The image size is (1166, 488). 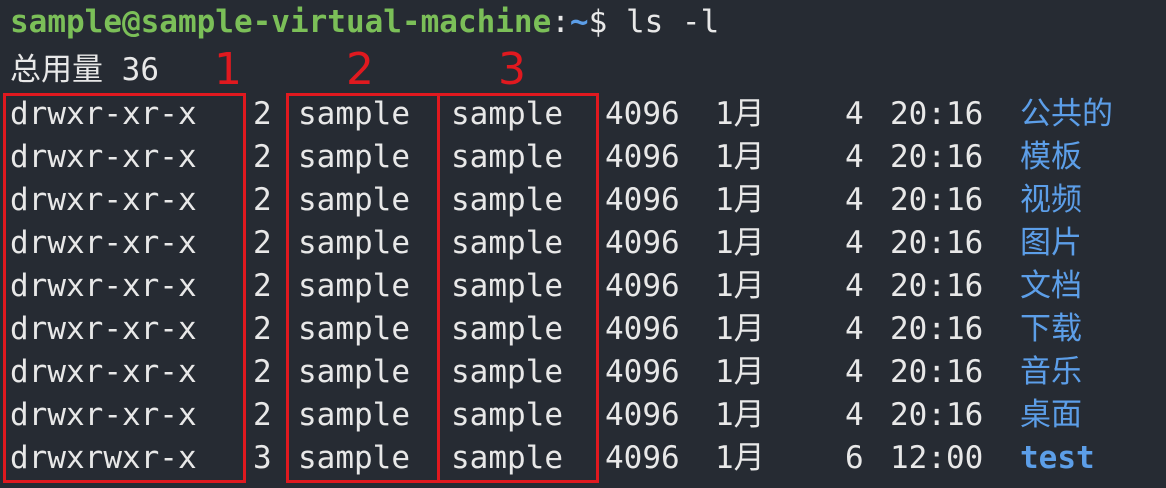 What do you see at coordinates (140, 70) in the screenshot?
I see `total-value: 36` at bounding box center [140, 70].